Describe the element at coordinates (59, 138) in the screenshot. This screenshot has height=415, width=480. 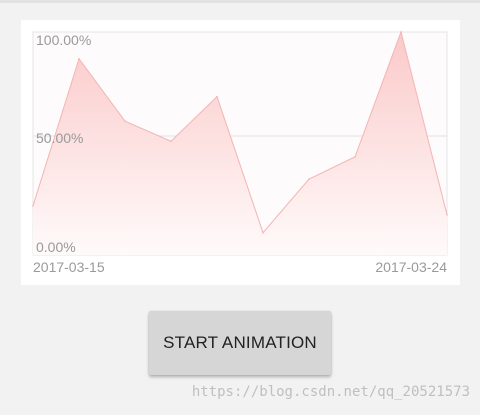
I see `y-tick-label: 50.00%` at that location.